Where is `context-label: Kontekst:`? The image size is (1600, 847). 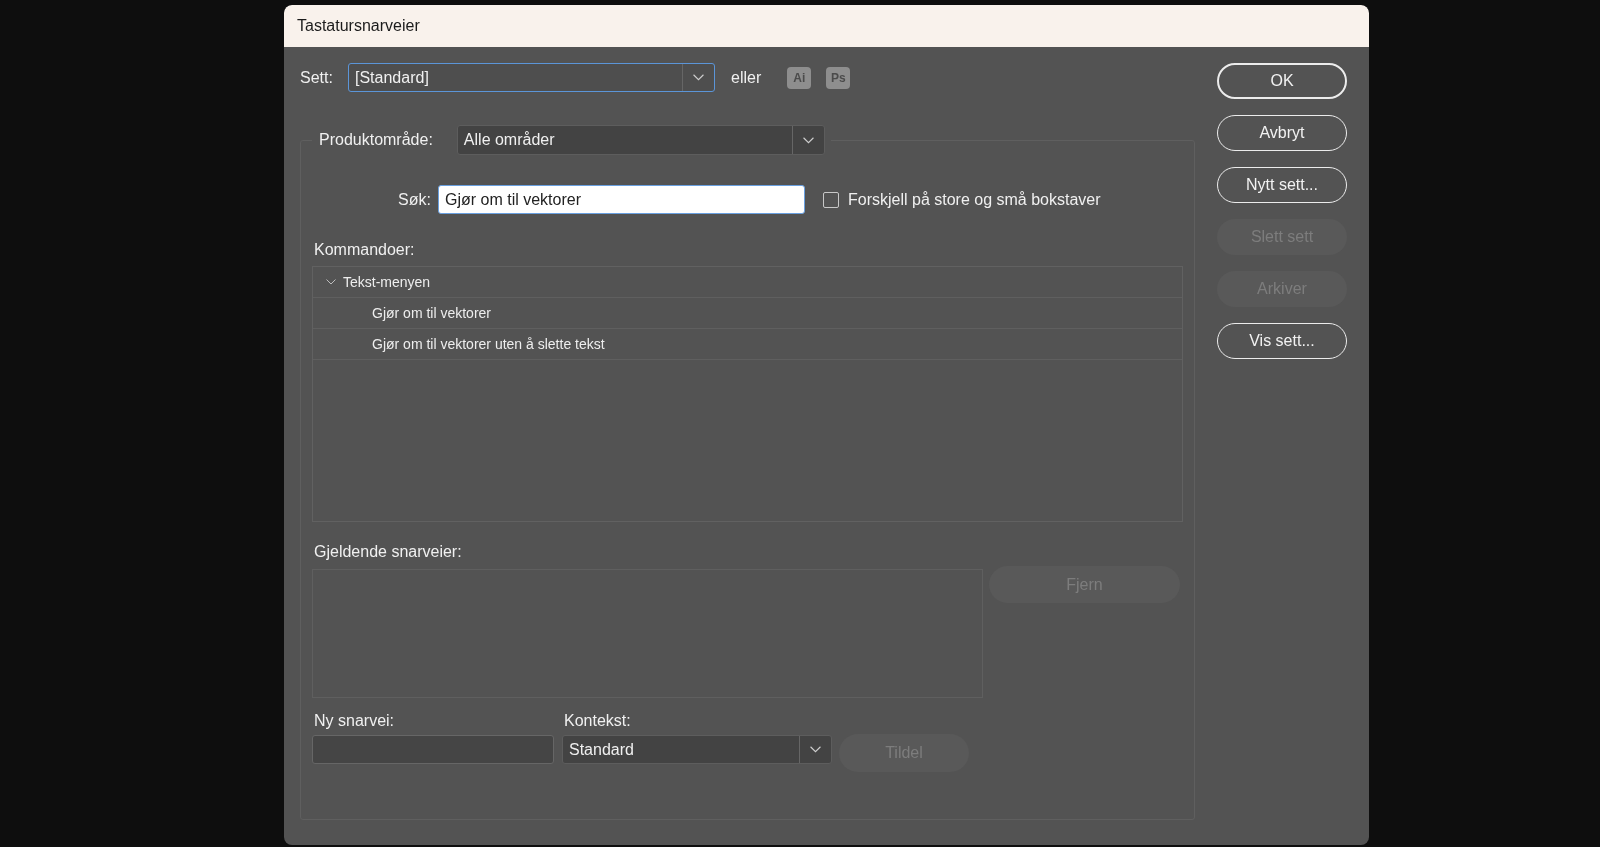
context-label: Kontekst: is located at coordinates (597, 721).